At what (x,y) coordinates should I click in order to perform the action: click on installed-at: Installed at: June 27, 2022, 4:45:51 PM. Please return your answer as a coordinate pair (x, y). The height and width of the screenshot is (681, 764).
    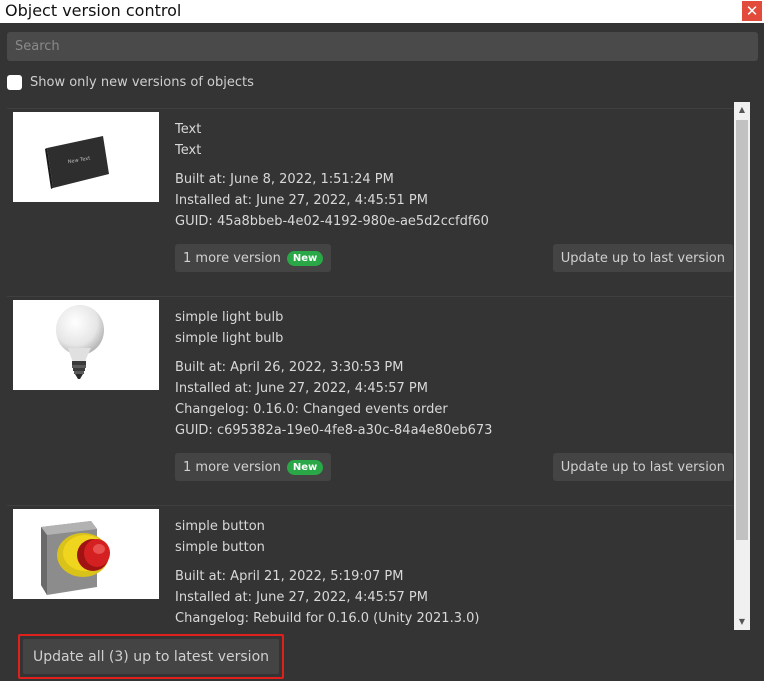
    Looking at the image, I should click on (301, 200).